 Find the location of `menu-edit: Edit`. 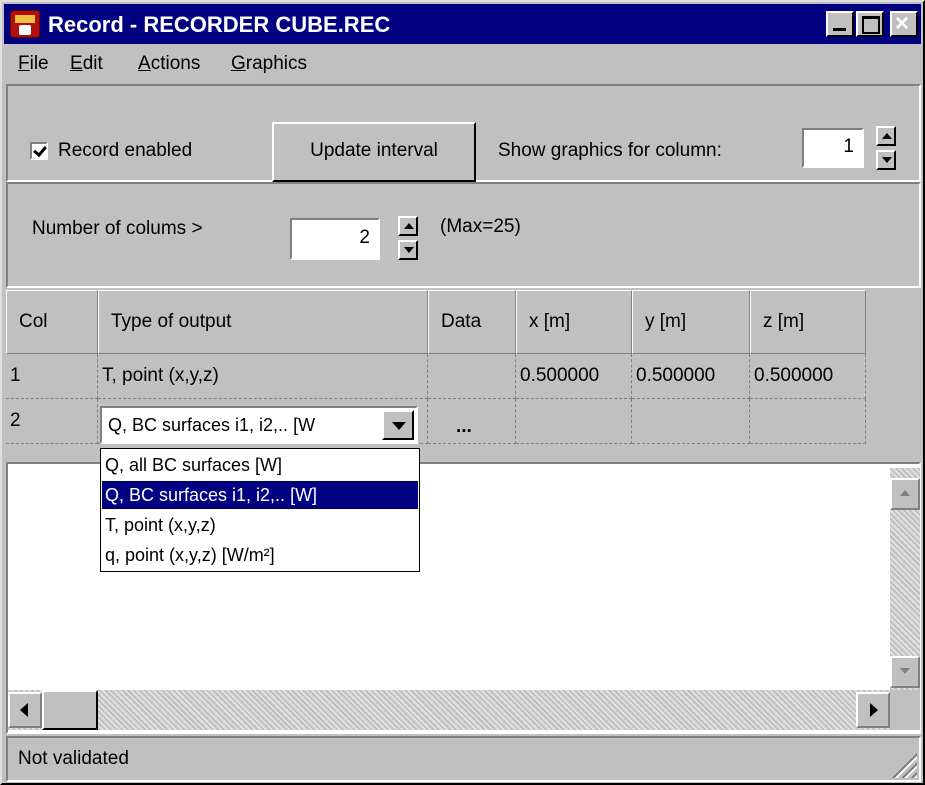

menu-edit: Edit is located at coordinates (86, 64).